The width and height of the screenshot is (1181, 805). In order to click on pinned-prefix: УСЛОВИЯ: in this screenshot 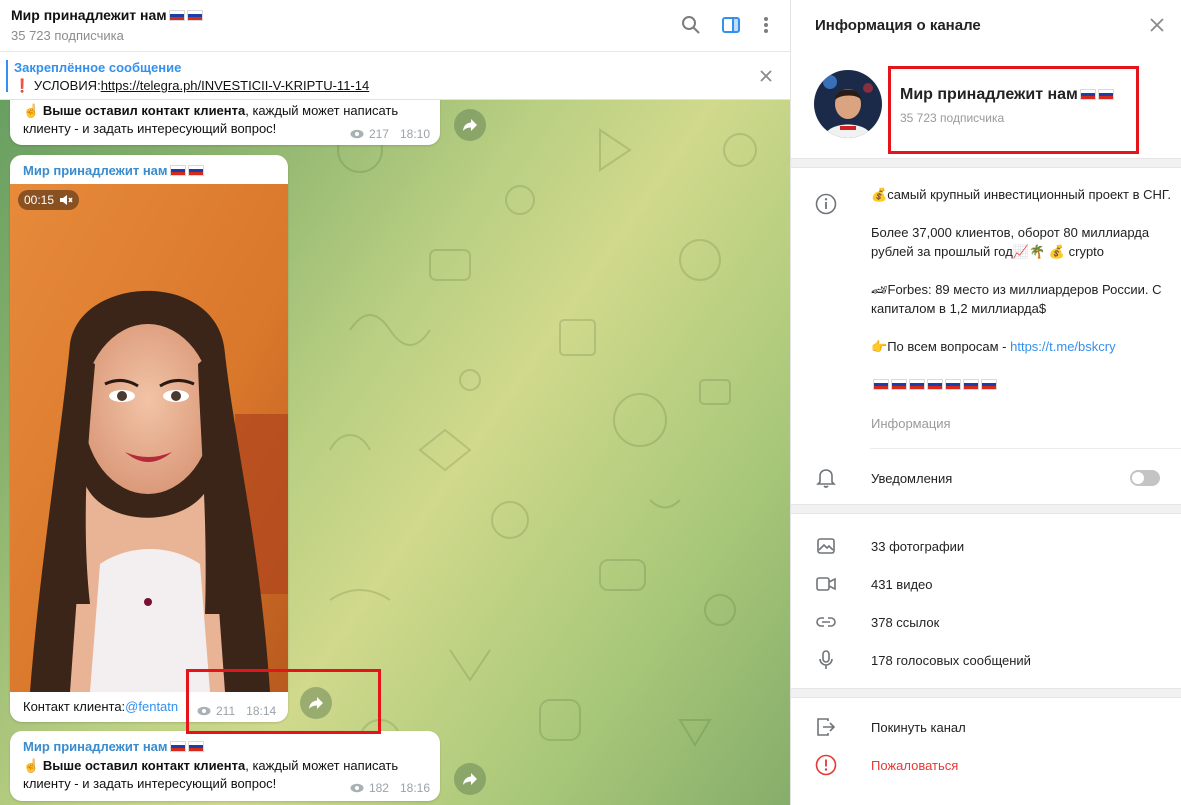, I will do `click(67, 85)`.